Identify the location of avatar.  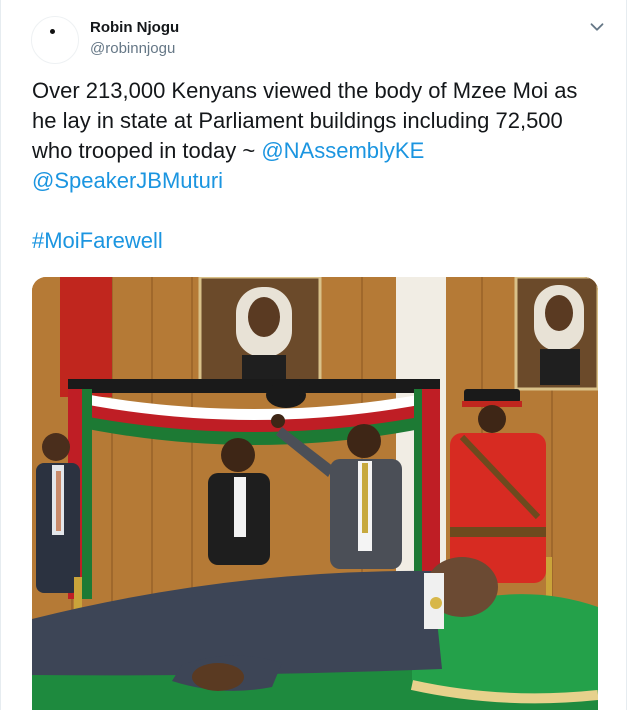
(55, 40).